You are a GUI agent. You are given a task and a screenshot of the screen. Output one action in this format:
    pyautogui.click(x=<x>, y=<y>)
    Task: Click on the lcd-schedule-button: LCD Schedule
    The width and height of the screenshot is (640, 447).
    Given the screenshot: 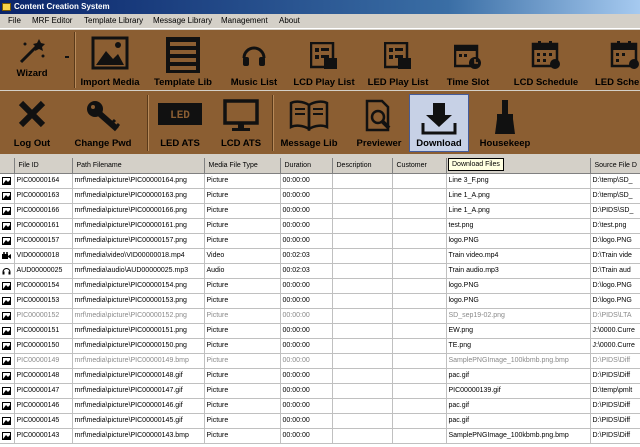 What is the action you would take?
    pyautogui.click(x=546, y=60)
    